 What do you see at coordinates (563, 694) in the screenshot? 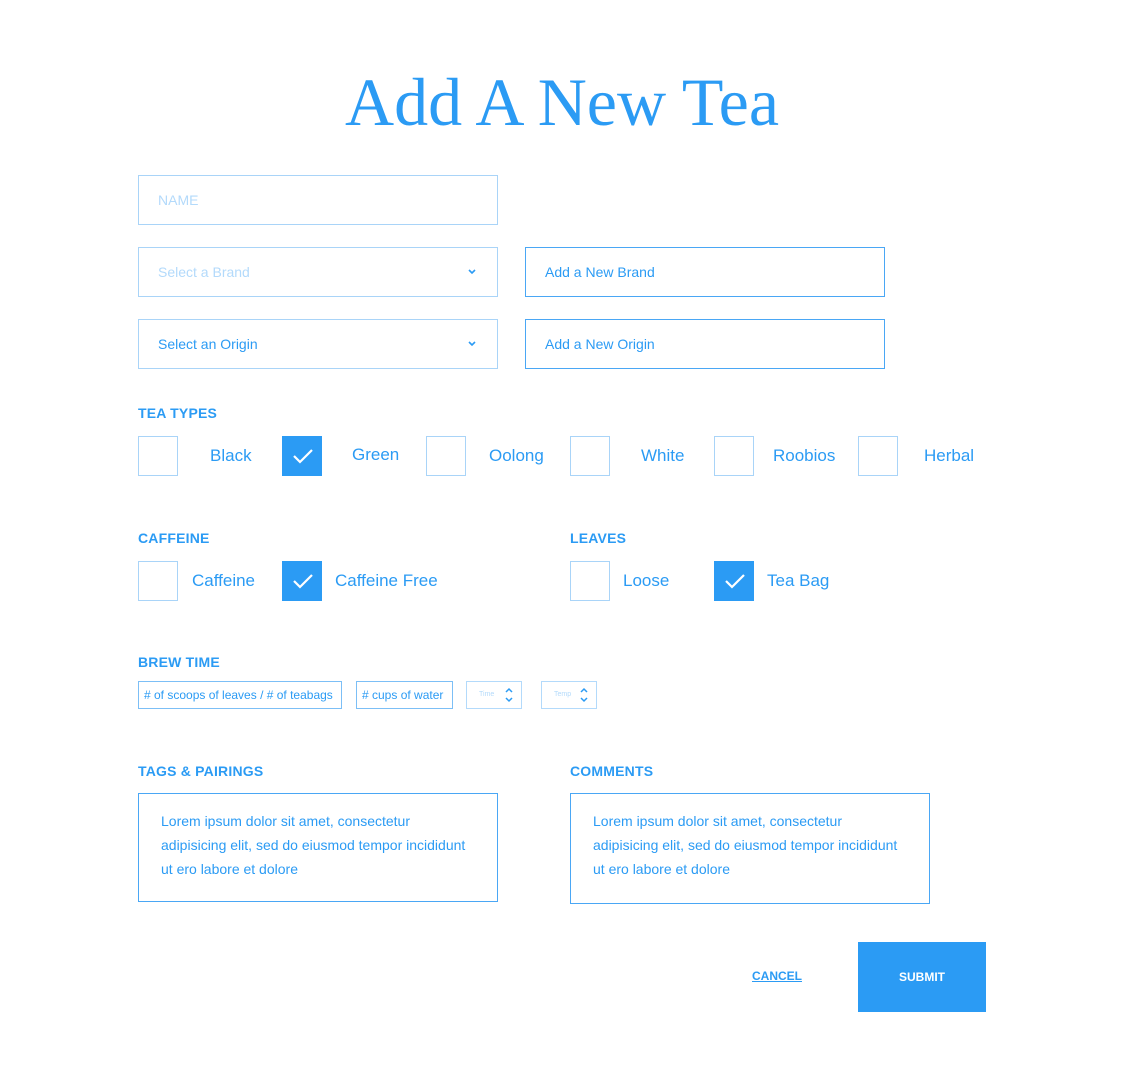
I see `temp-placeholder: Temp` at bounding box center [563, 694].